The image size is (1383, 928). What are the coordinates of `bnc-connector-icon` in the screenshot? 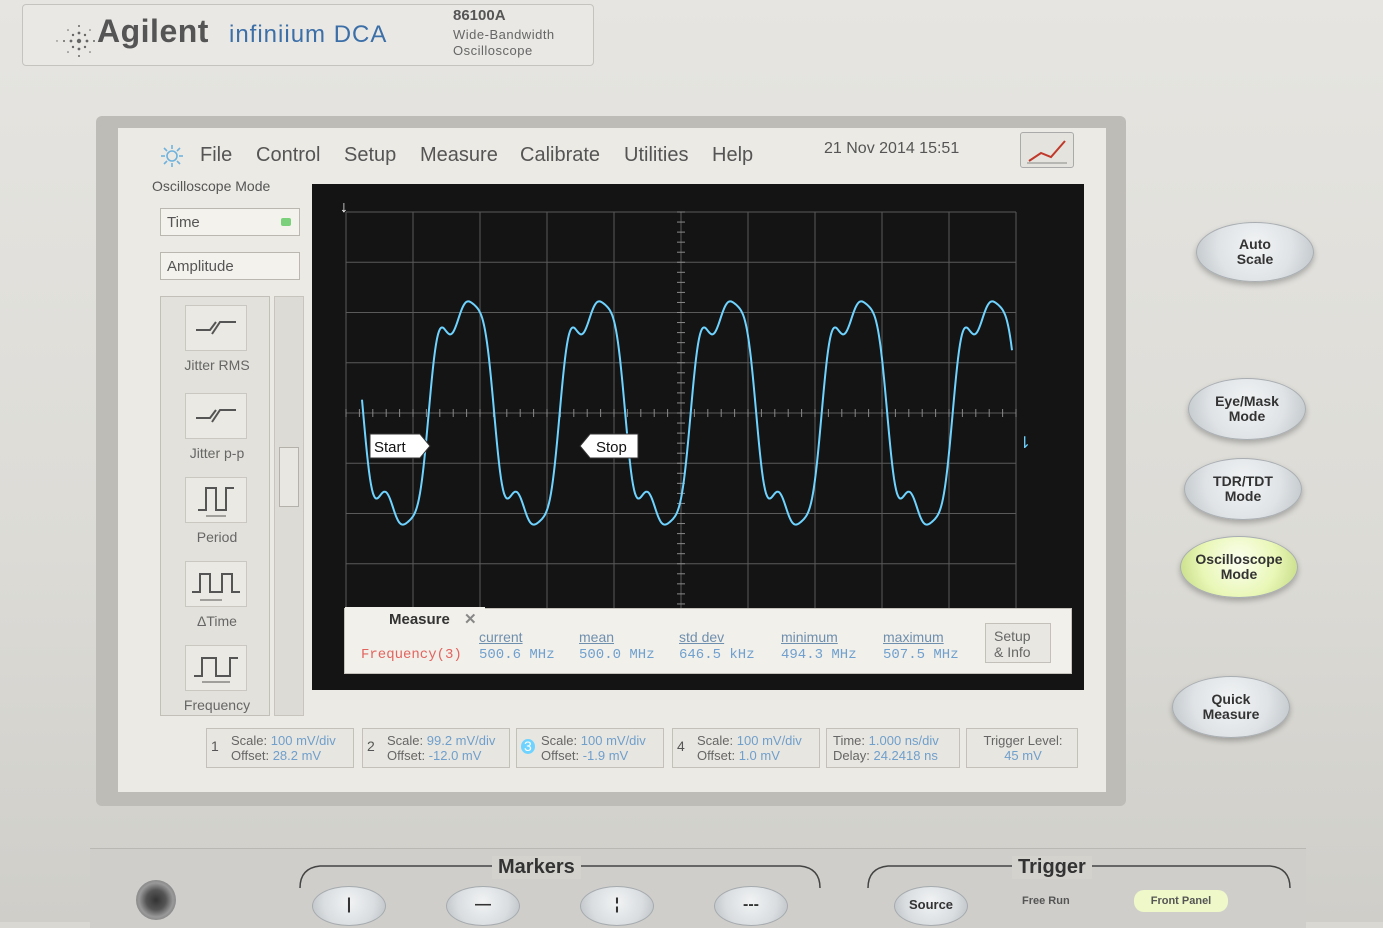 It's located at (156, 900).